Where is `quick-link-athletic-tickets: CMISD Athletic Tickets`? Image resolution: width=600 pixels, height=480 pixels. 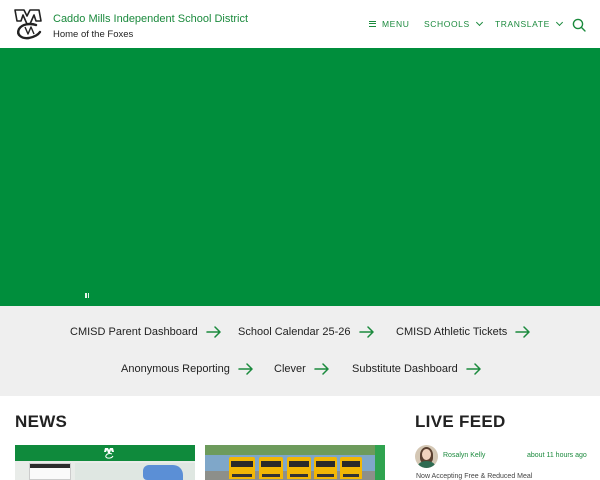
quick-link-athletic-tickets: CMISD Athletic Tickets is located at coordinates (463, 332).